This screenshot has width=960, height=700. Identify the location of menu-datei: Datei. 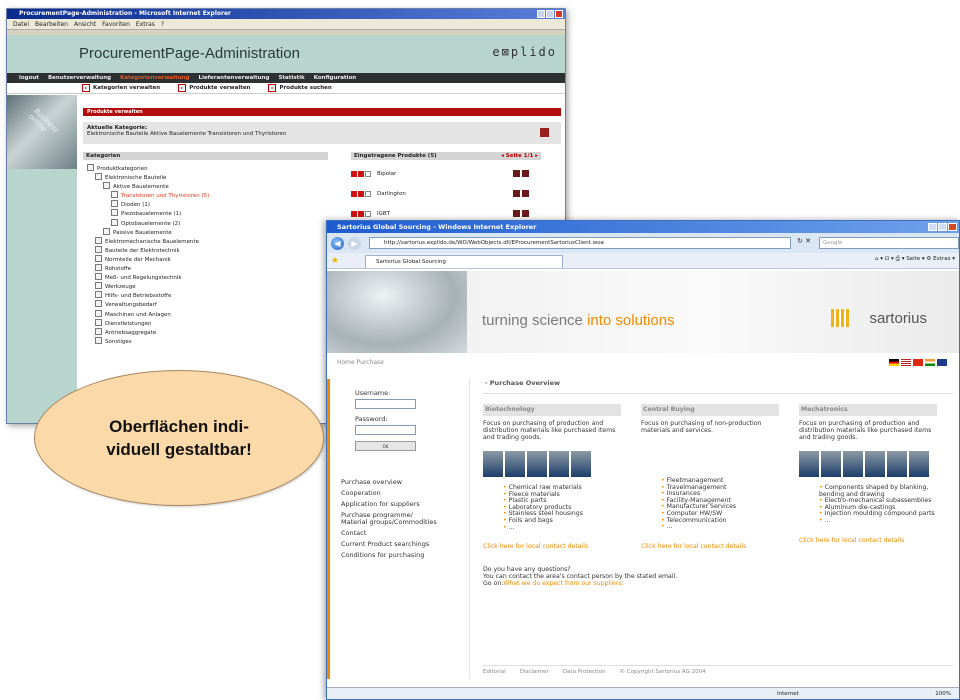
(21, 24).